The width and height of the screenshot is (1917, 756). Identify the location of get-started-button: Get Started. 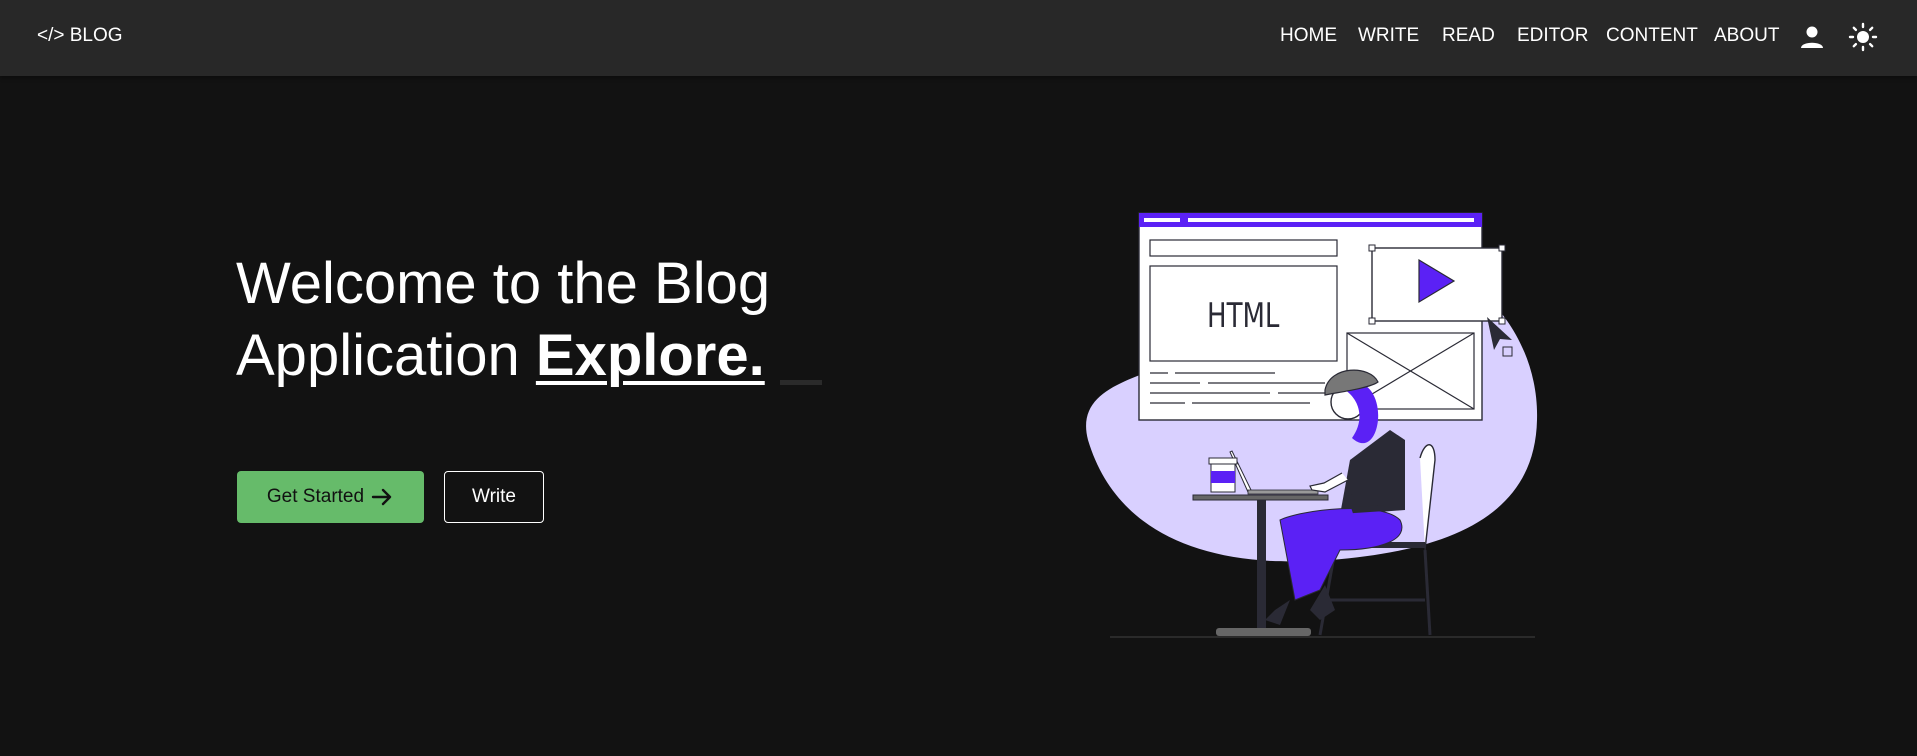
(330, 497).